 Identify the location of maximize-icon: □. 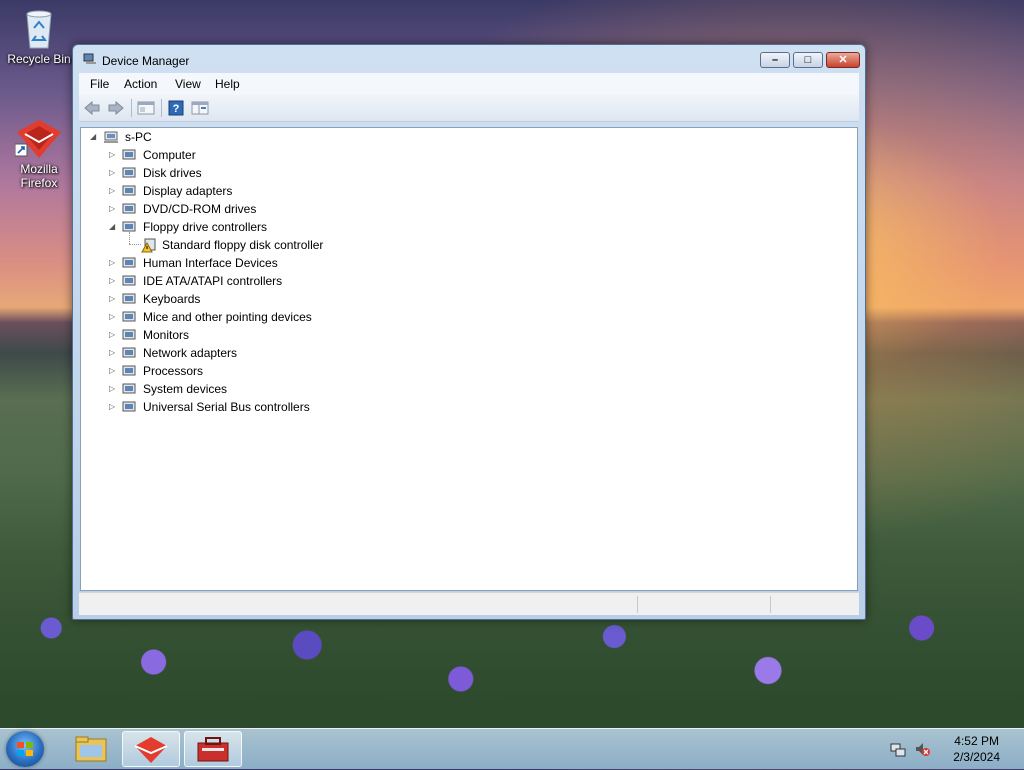
(808, 60).